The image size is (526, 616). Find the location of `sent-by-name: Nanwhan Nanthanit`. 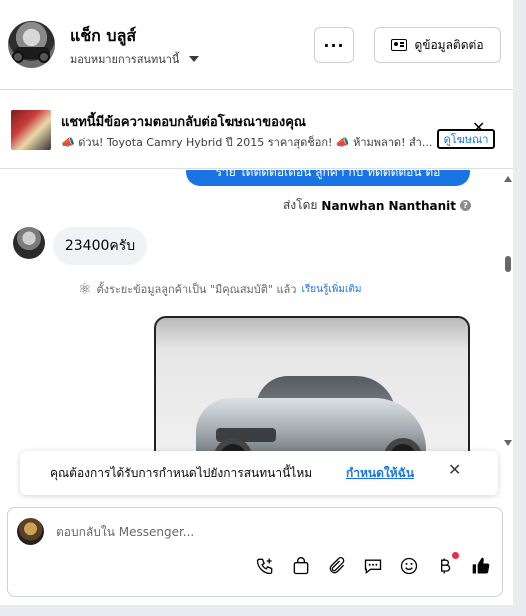

sent-by-name: Nanwhan Nanthanit is located at coordinates (388, 205).